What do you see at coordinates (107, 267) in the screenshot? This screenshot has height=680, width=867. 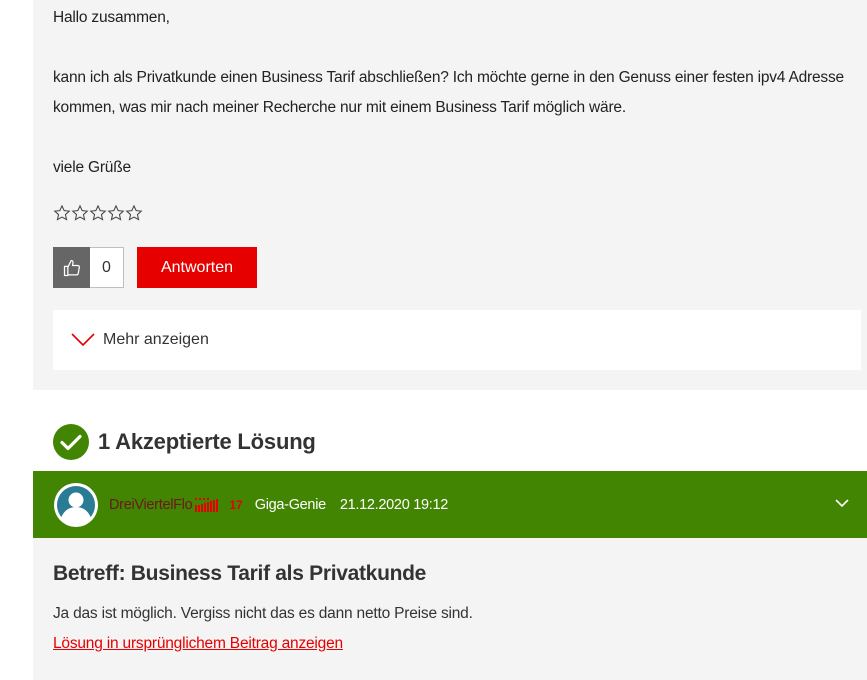 I see `kudos-count: 0` at bounding box center [107, 267].